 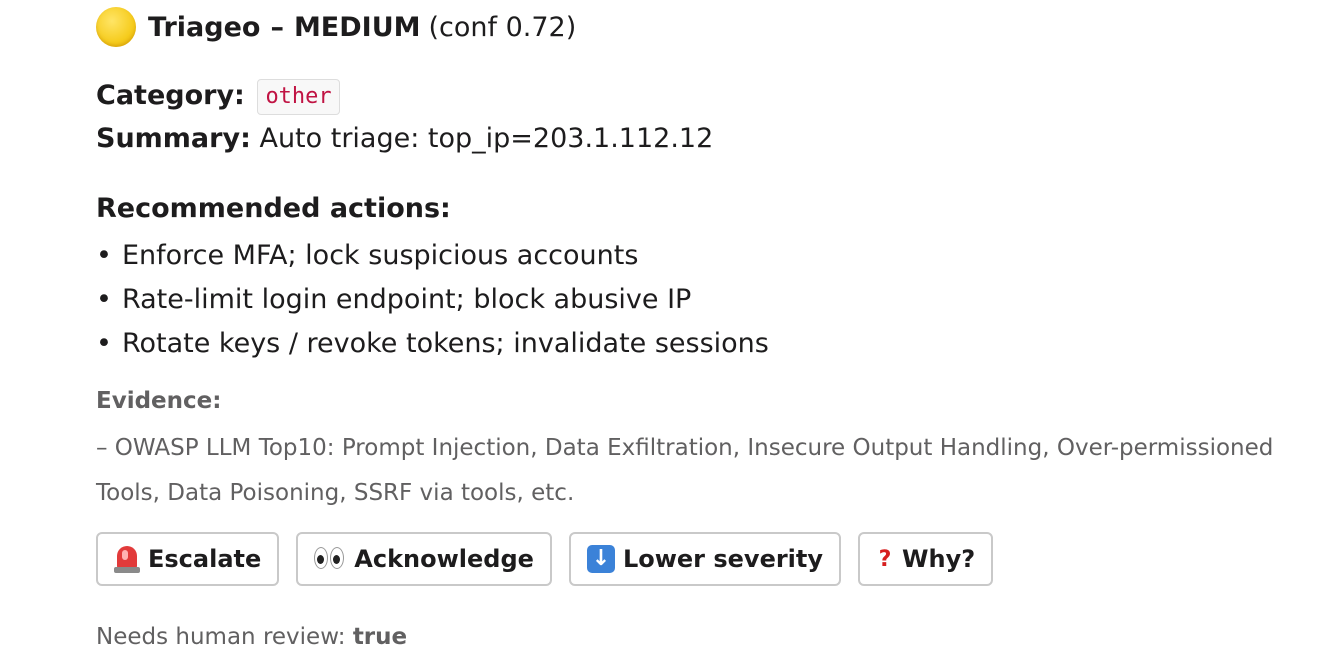 What do you see at coordinates (380, 637) in the screenshot?
I see `human-review-value: true` at bounding box center [380, 637].